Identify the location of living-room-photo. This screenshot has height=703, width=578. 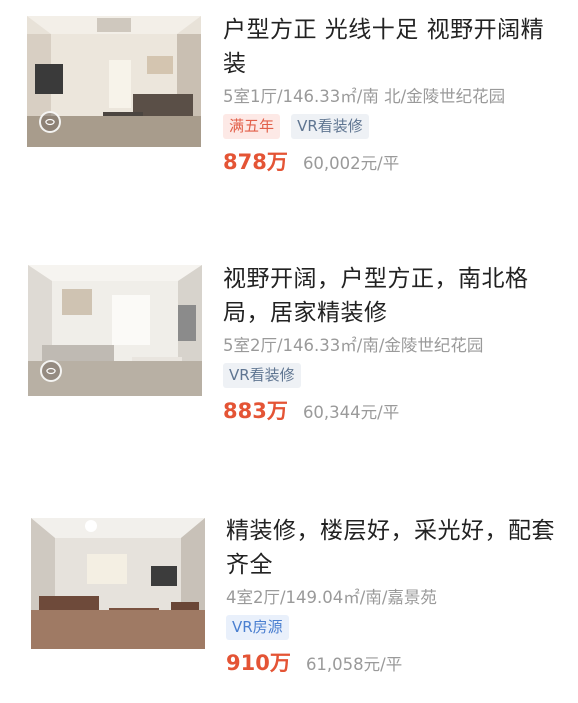
(118, 583).